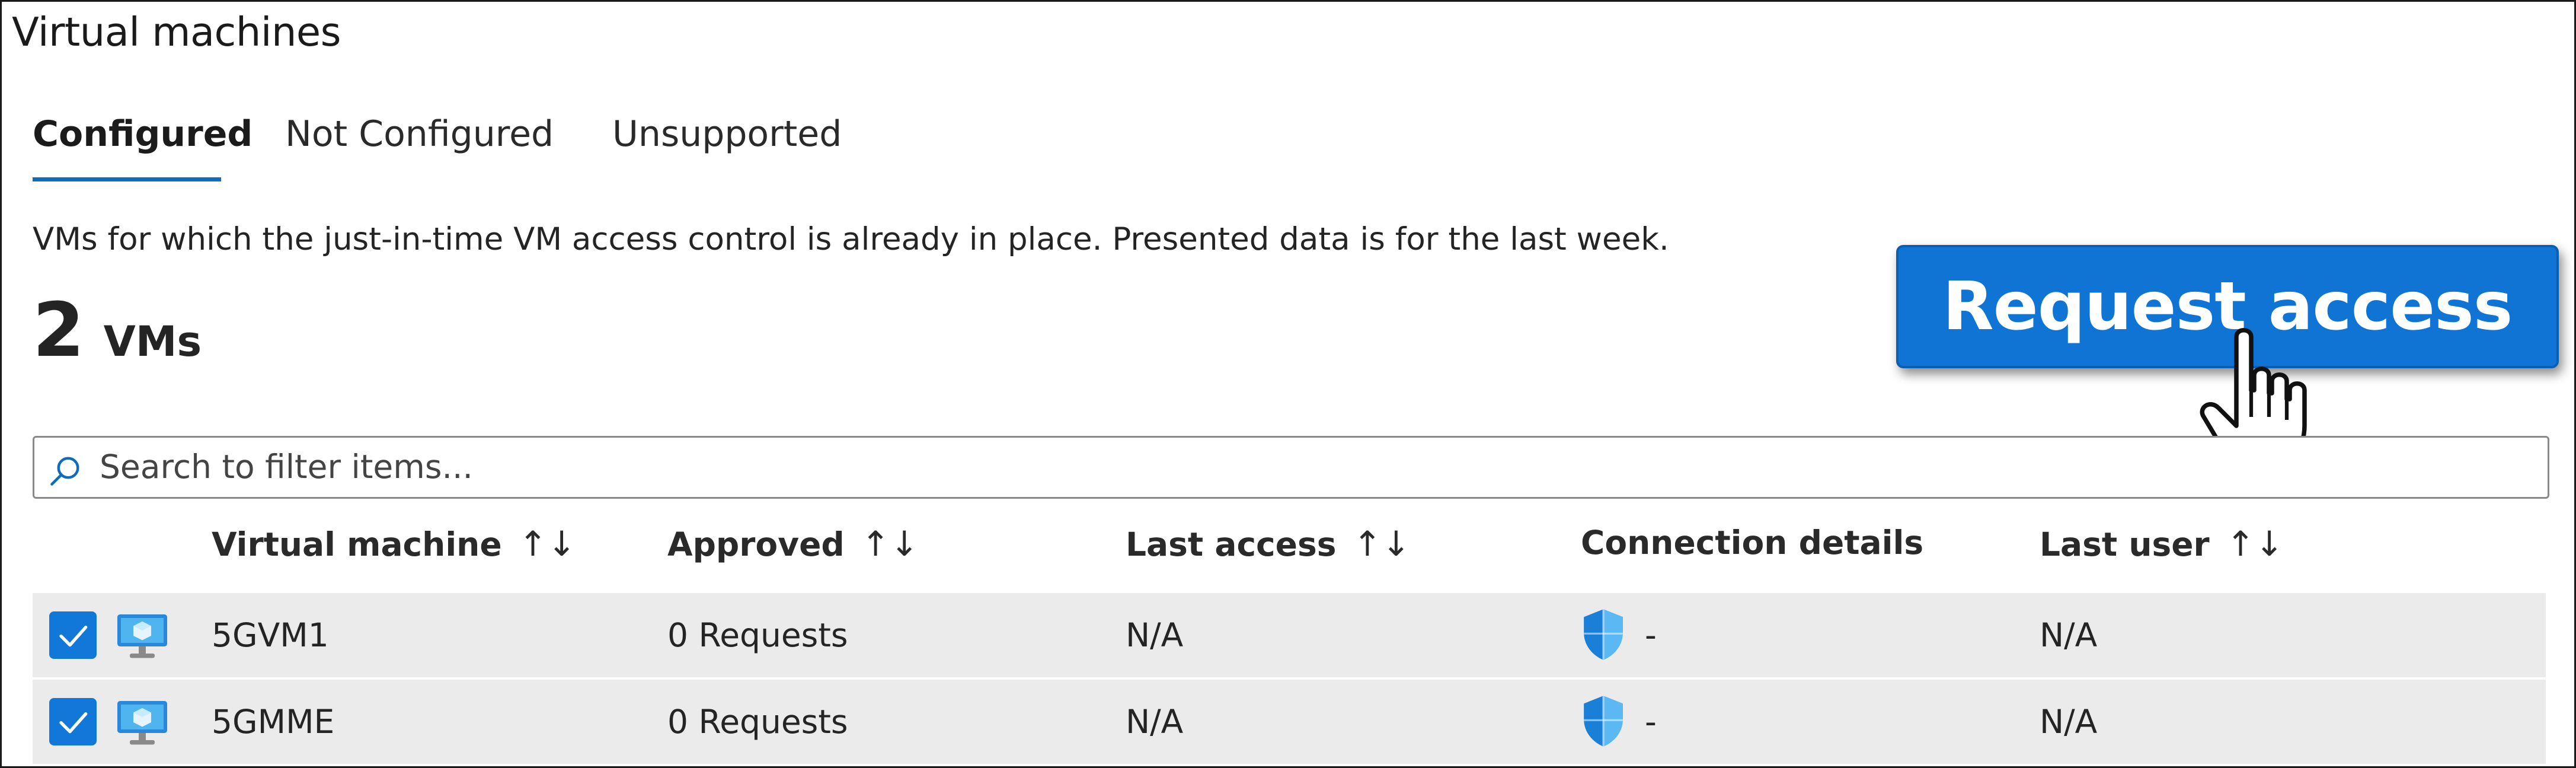 This screenshot has width=2576, height=768. What do you see at coordinates (419, 134) in the screenshot?
I see `tab-not-configured: Not Configured` at bounding box center [419, 134].